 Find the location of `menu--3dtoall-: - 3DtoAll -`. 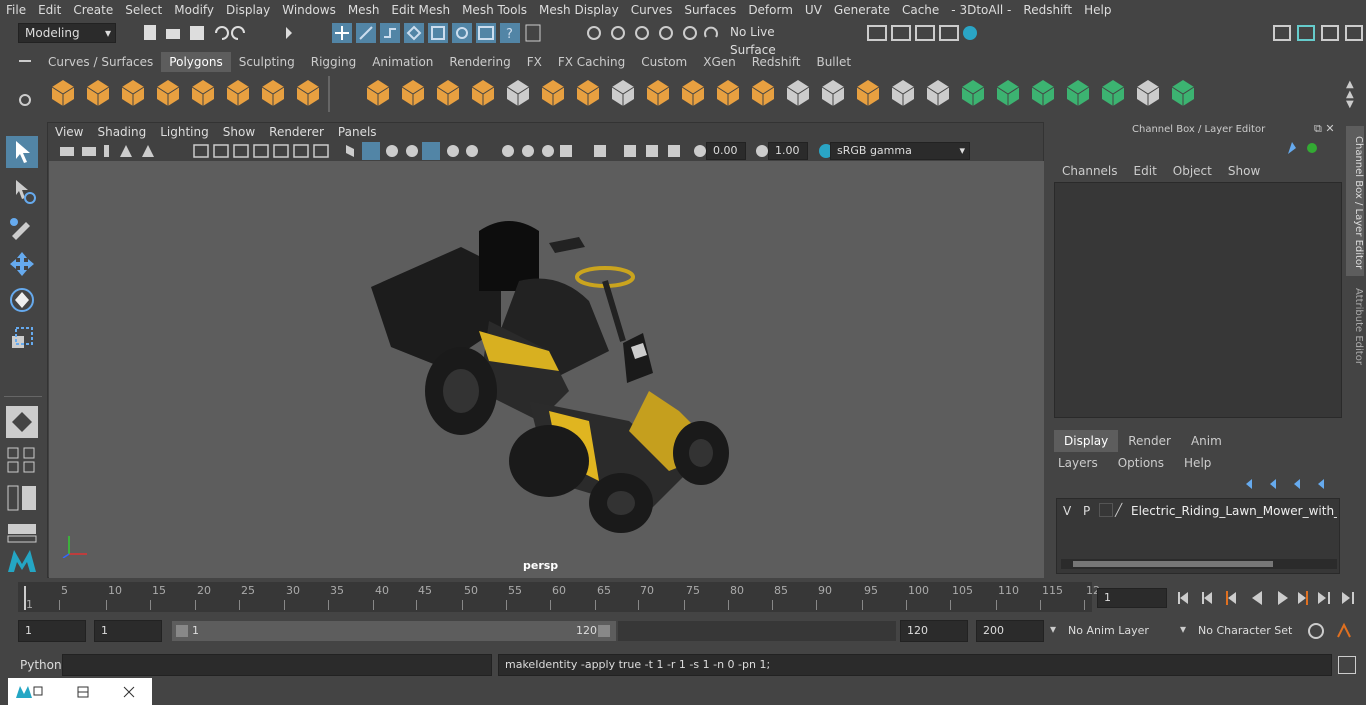

menu--3dtoall-: - 3DtoAll - is located at coordinates (981, 10).